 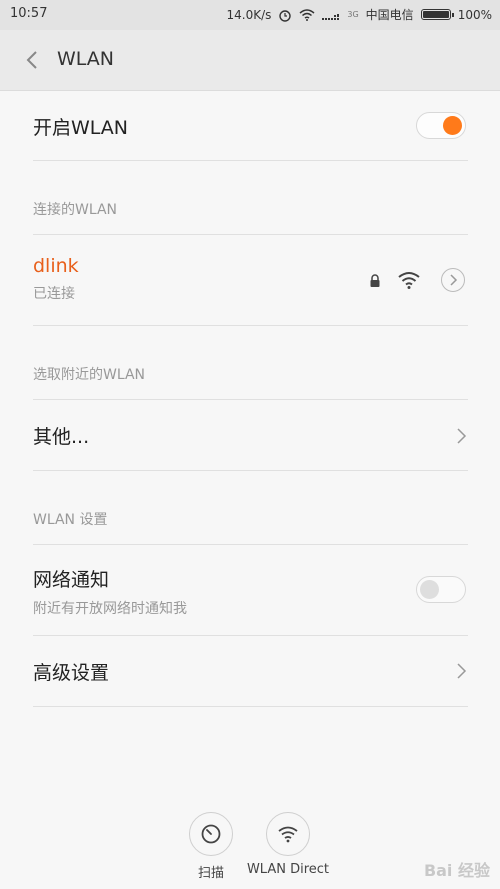 I want to click on settings-section-label-row: WLAN 设置, so click(x=250, y=519).